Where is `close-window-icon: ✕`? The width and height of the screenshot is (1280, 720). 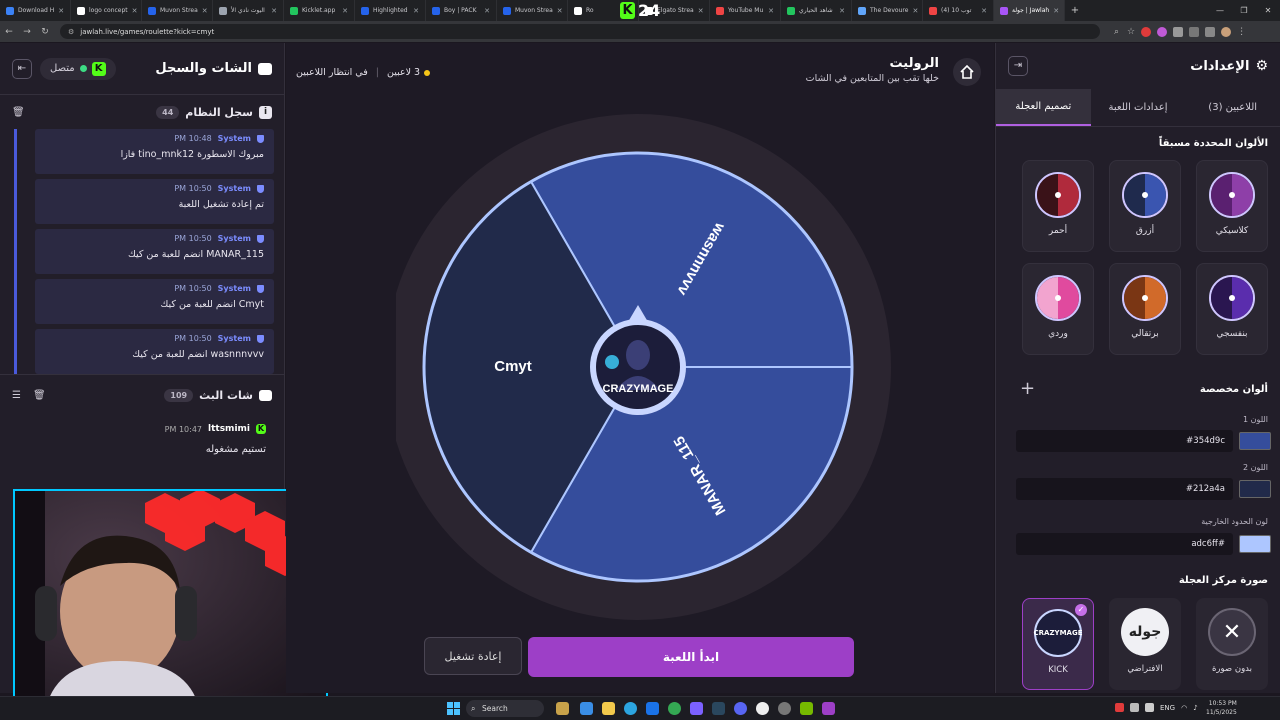 close-window-icon: ✕ is located at coordinates (1268, 10).